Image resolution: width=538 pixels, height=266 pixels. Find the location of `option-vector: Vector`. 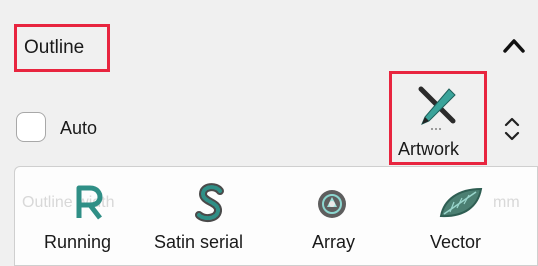

option-vector: Vector is located at coordinates (462, 219).